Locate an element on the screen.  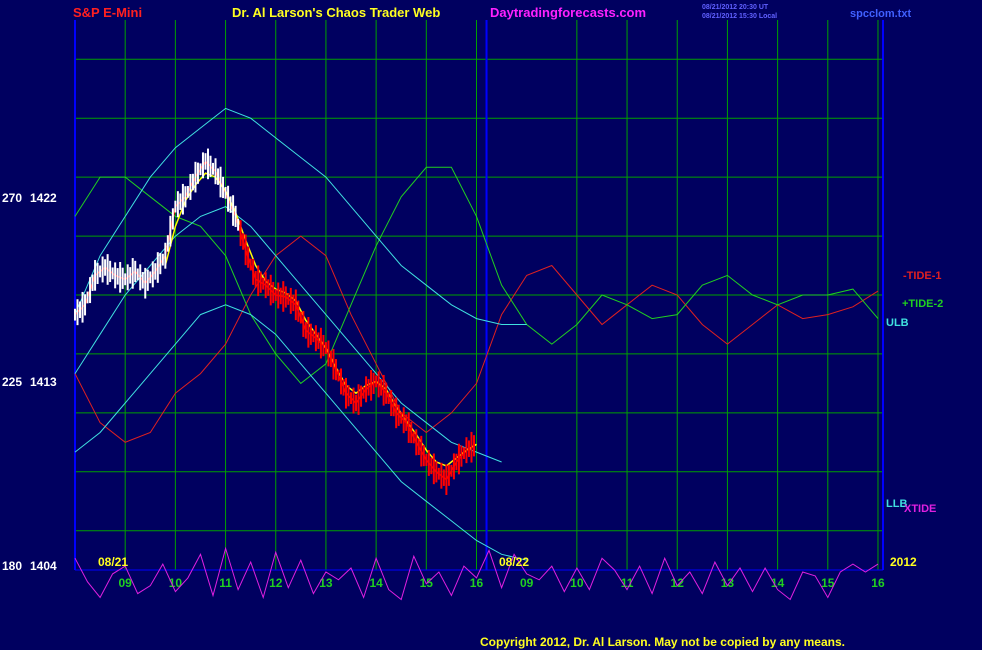
y-tick-left-270: 270 is located at coordinates (12, 198).